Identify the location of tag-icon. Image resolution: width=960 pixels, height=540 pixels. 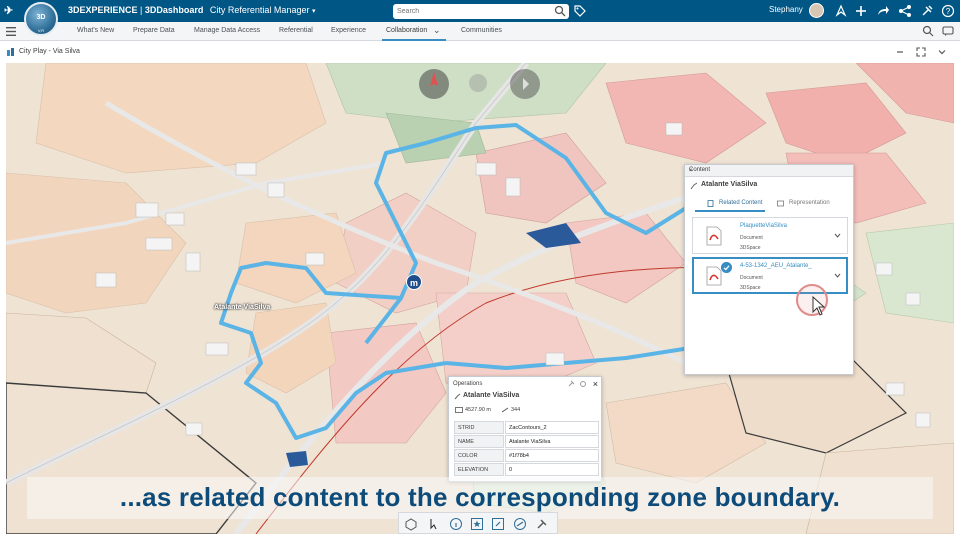
(579, 10).